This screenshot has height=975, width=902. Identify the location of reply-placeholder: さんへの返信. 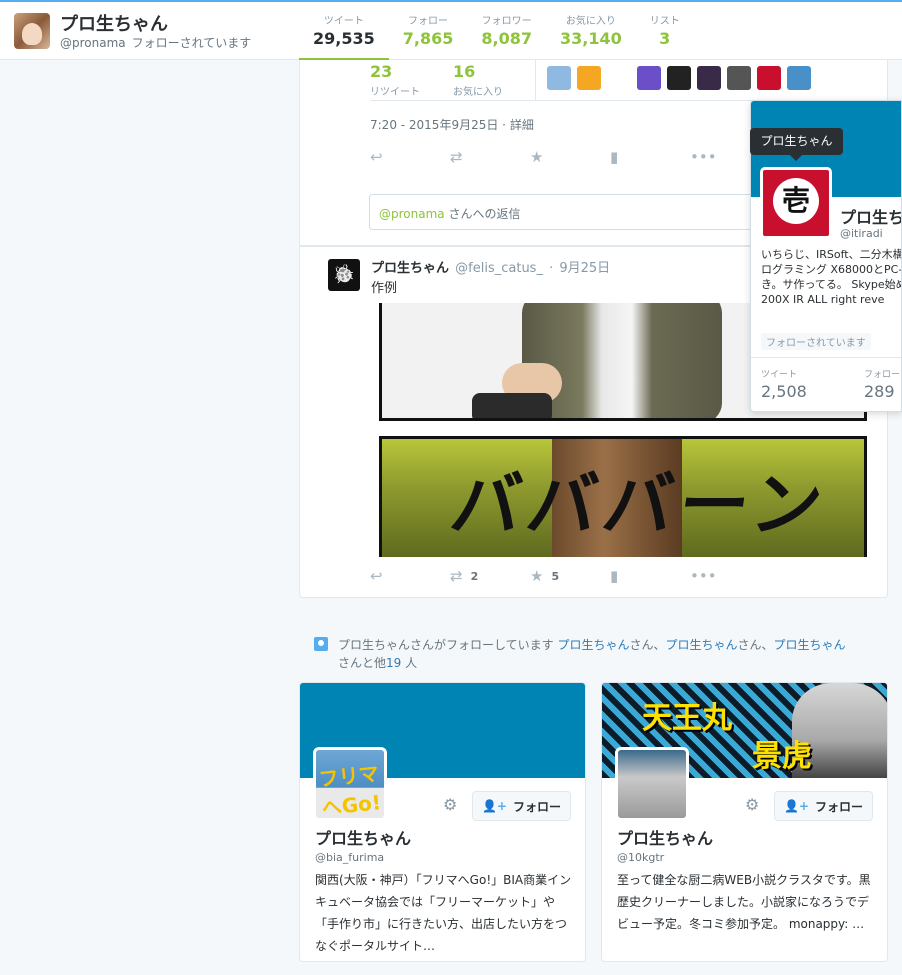
(484, 214).